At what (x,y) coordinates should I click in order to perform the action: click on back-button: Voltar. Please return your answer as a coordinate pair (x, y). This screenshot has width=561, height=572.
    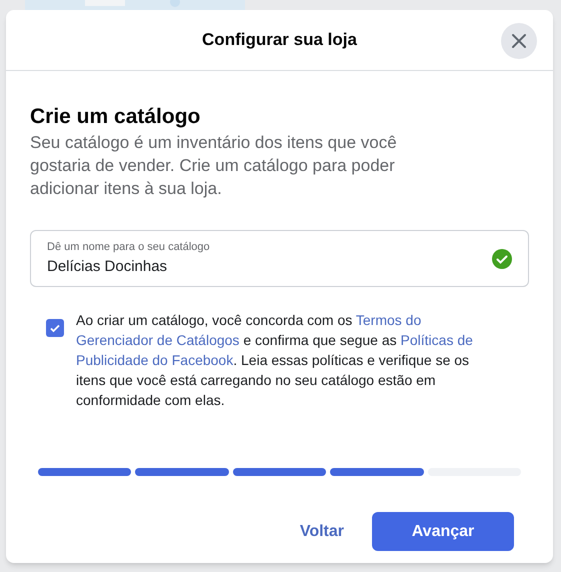
    Looking at the image, I should click on (322, 532).